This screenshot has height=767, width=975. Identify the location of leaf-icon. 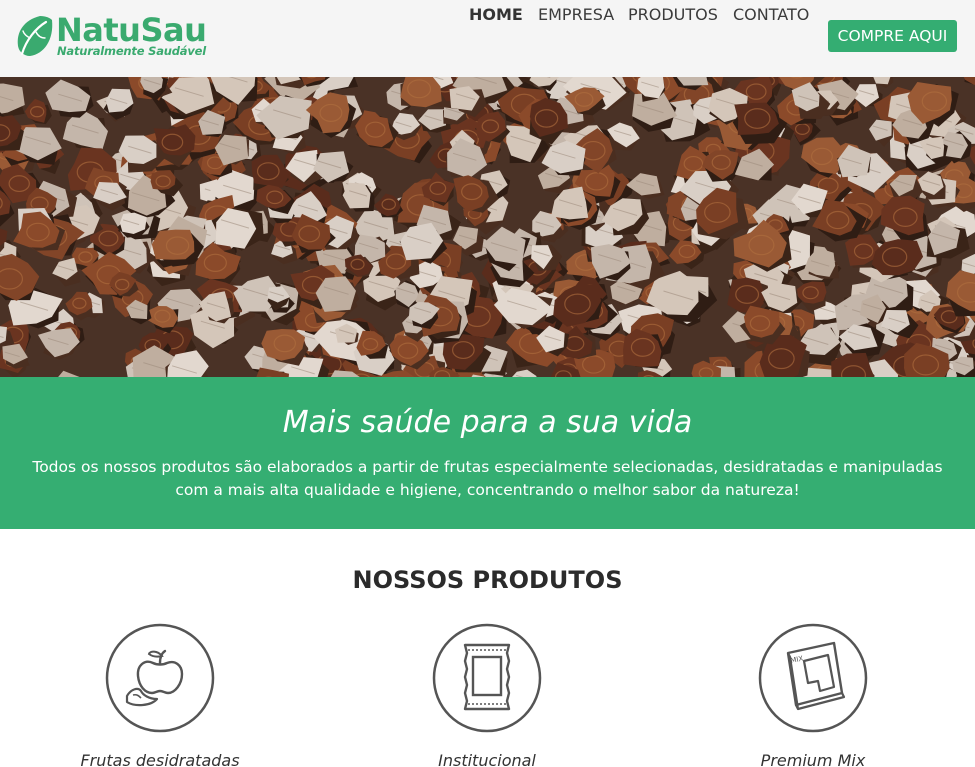
(35, 36).